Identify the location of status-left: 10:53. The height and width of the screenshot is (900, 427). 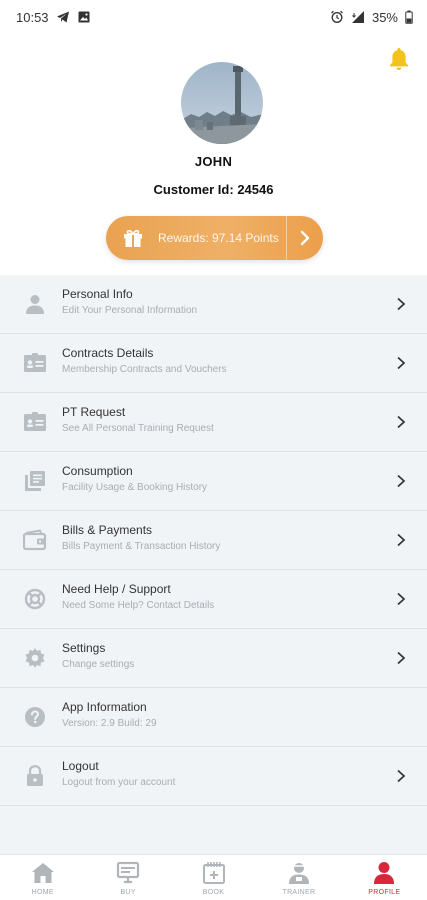
(53, 17).